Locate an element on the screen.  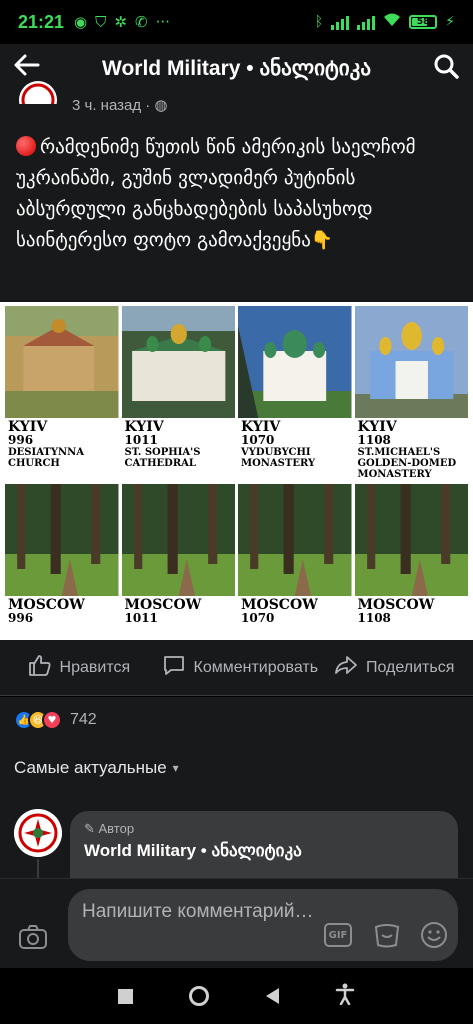
kyiv-caption-3: KYIV 1070 VYDUBYCHI MONASTERY is located at coordinates (295, 451).